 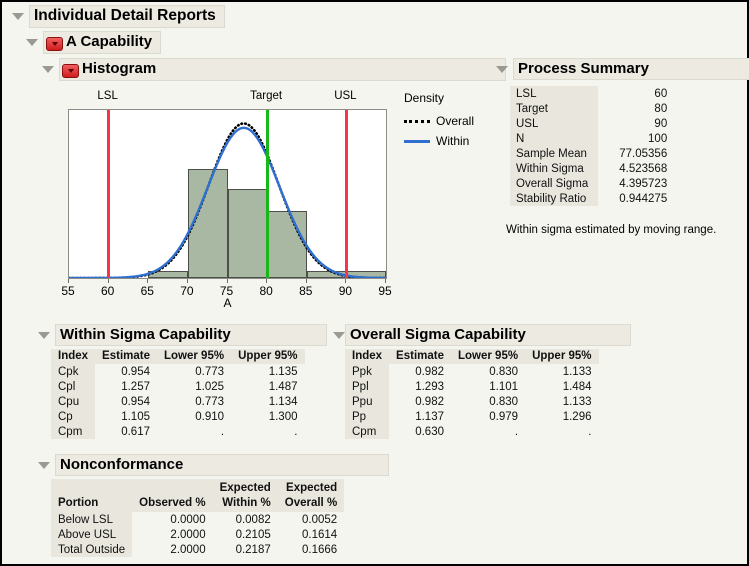 What do you see at coordinates (319, 519) in the screenshot?
I see `value-cell: 0.0052` at bounding box center [319, 519].